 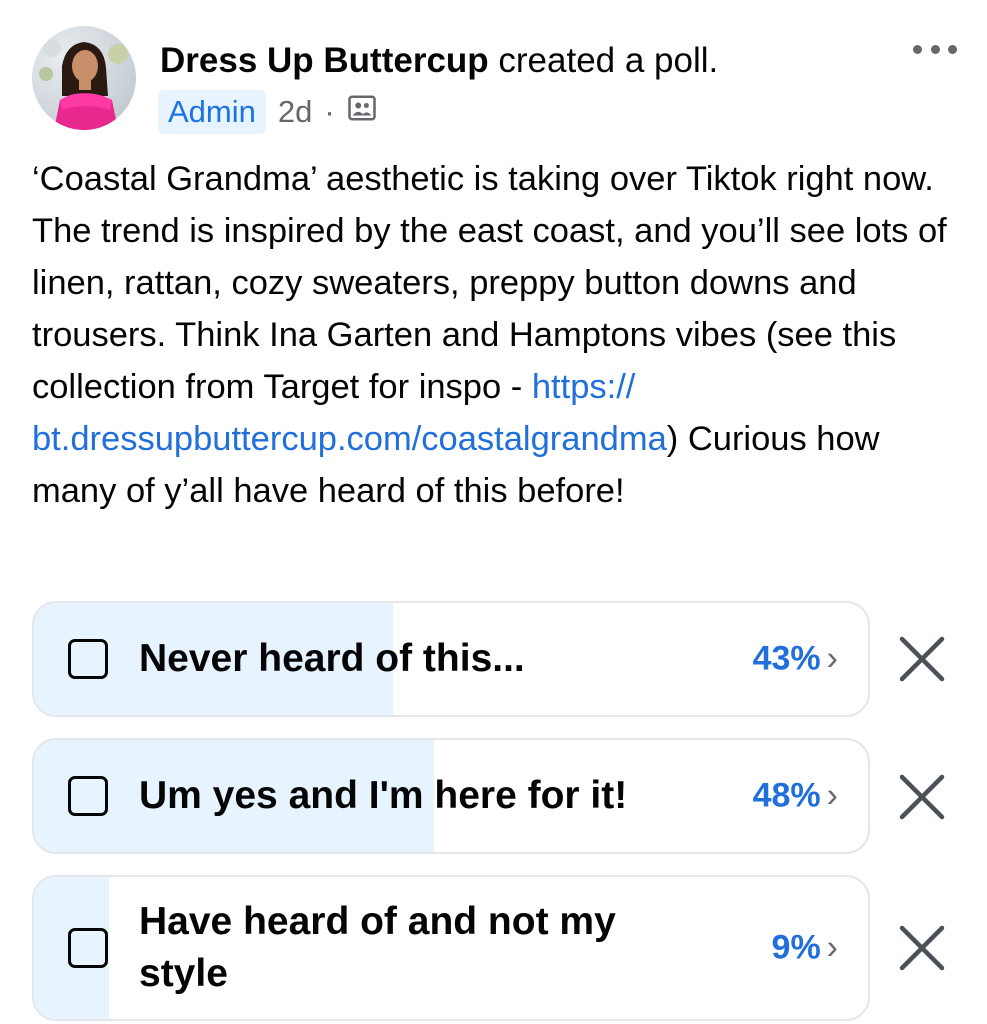 I want to click on post-header: Dress Up Buttercup created a poll., so click(x=439, y=61).